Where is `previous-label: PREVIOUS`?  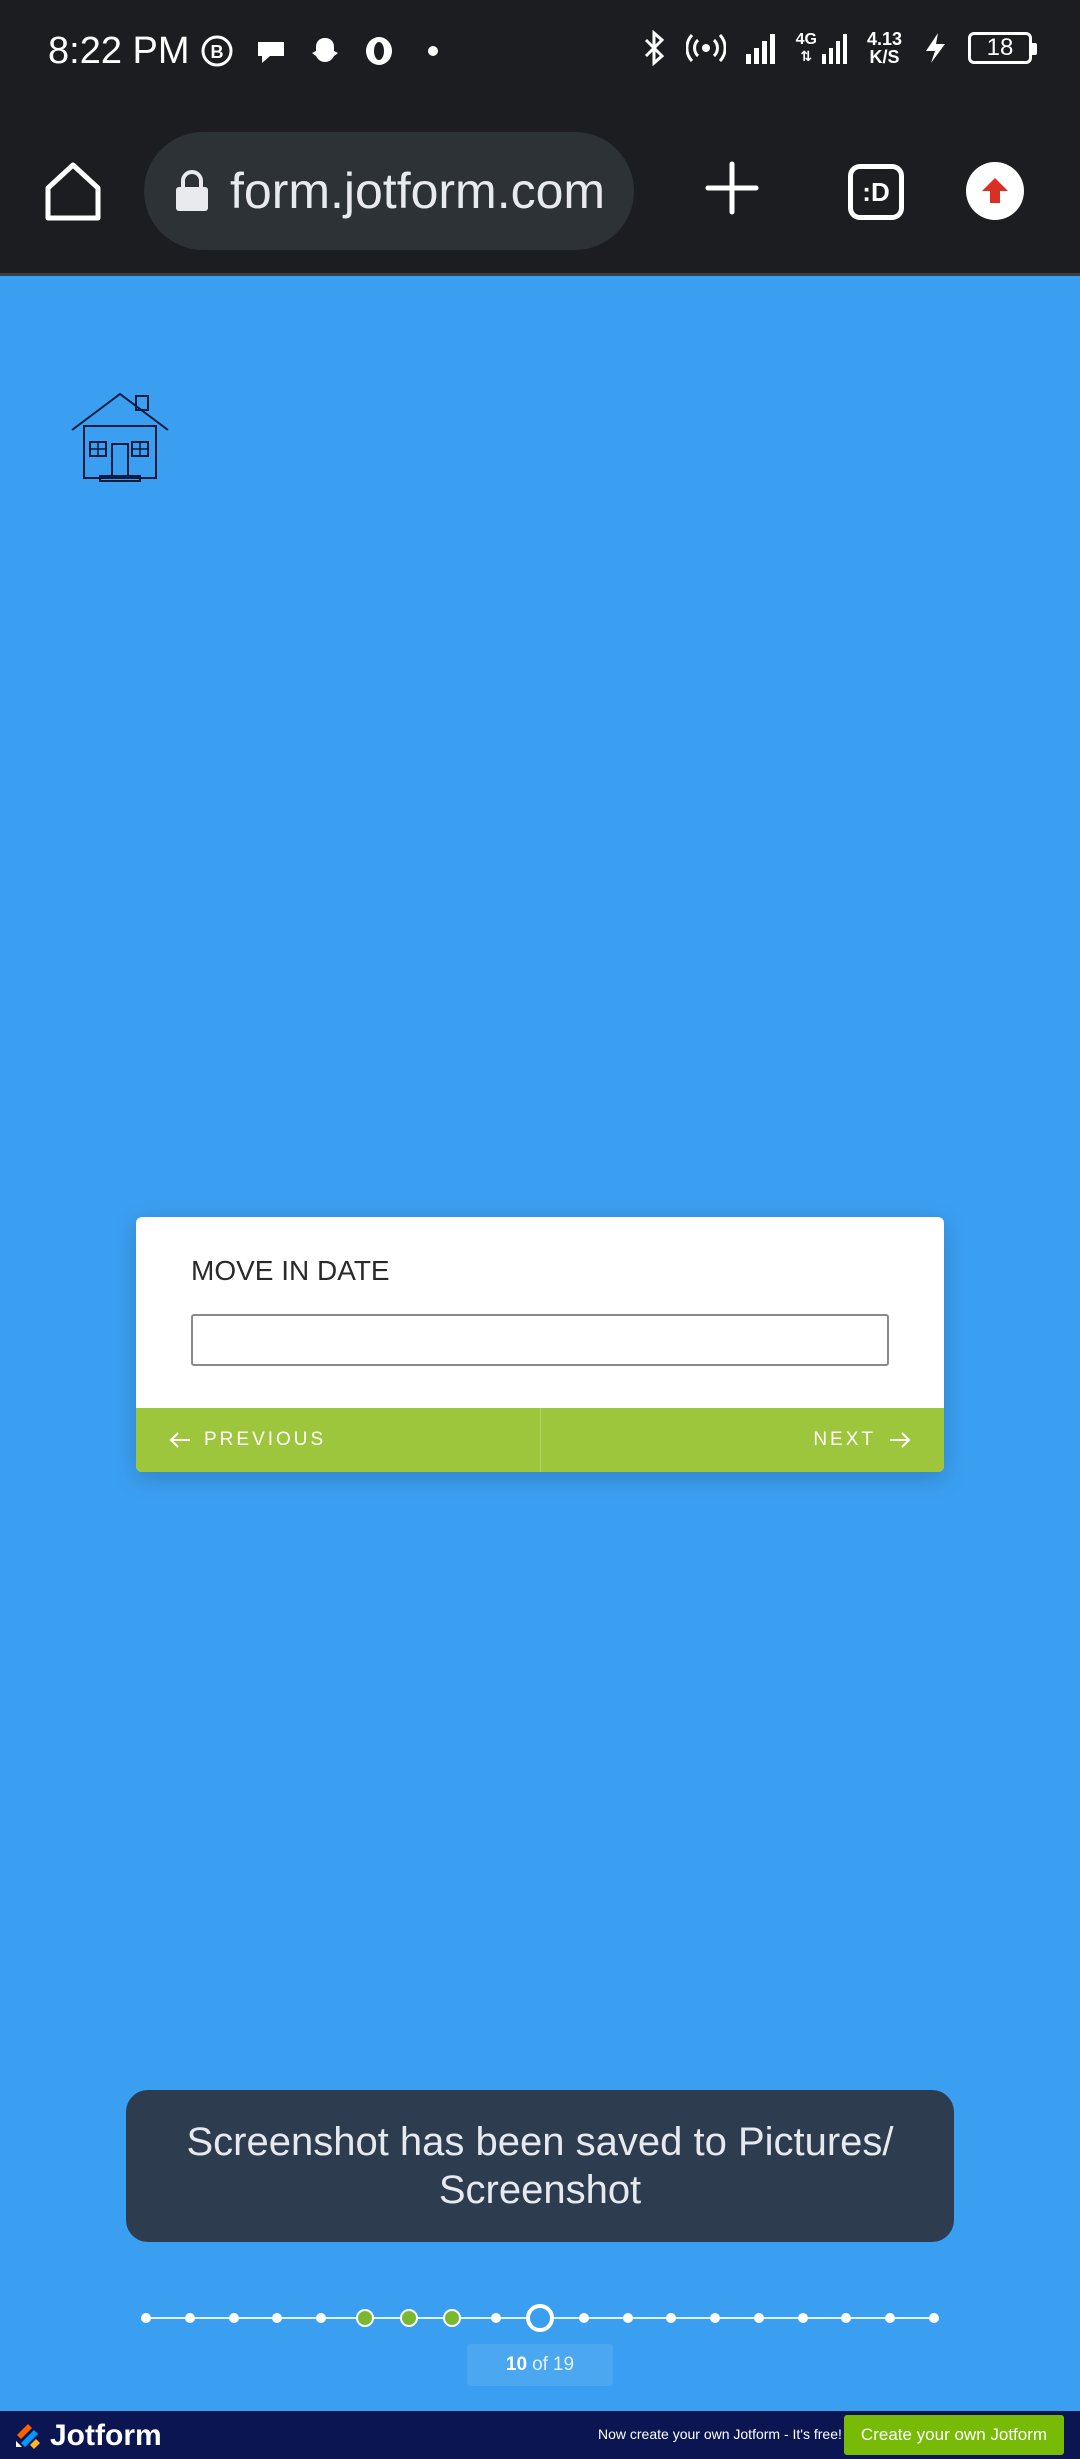
previous-label: PREVIOUS is located at coordinates (265, 1439).